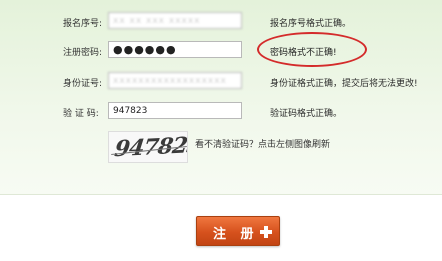 The width and height of the screenshot is (442, 261). Describe the element at coordinates (83, 24) in the screenshot. I see `serial-number-label: 报名序号:` at that location.